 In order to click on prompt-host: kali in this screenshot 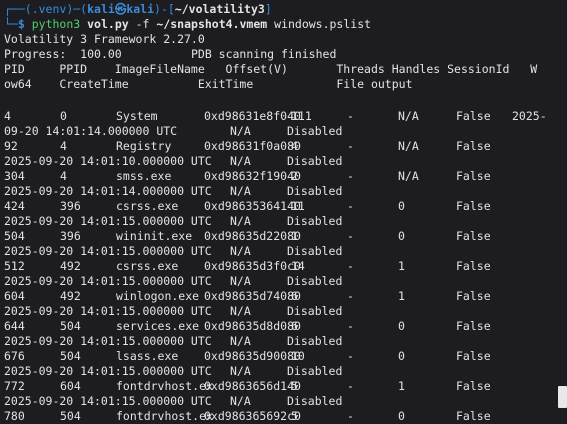, I will do `click(140, 9)`.